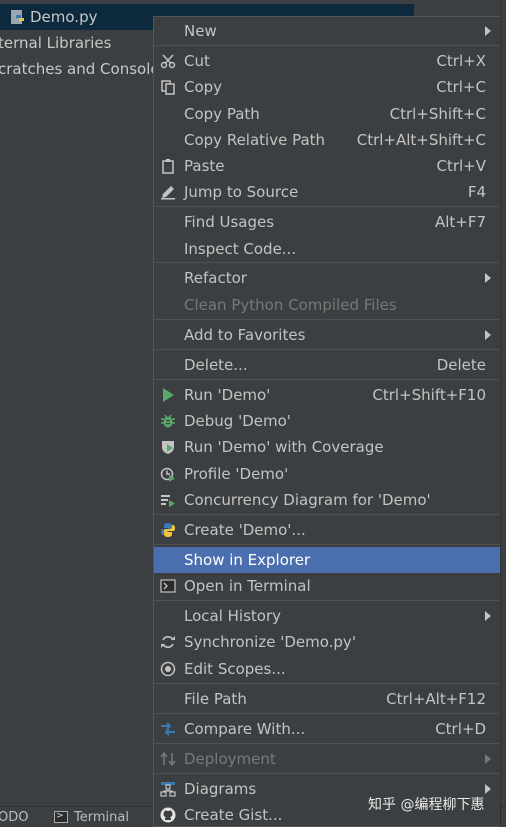 The image size is (506, 827). What do you see at coordinates (168, 586) in the screenshot?
I see `terminal-icon` at bounding box center [168, 586].